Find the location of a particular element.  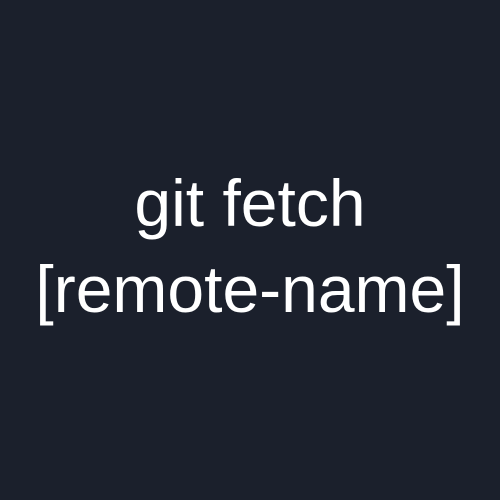

command-text-line-1: git fetch is located at coordinates (250, 203).